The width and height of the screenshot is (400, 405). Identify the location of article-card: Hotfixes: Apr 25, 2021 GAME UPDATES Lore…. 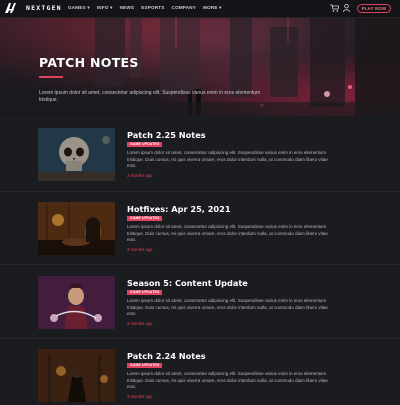
(199, 230).